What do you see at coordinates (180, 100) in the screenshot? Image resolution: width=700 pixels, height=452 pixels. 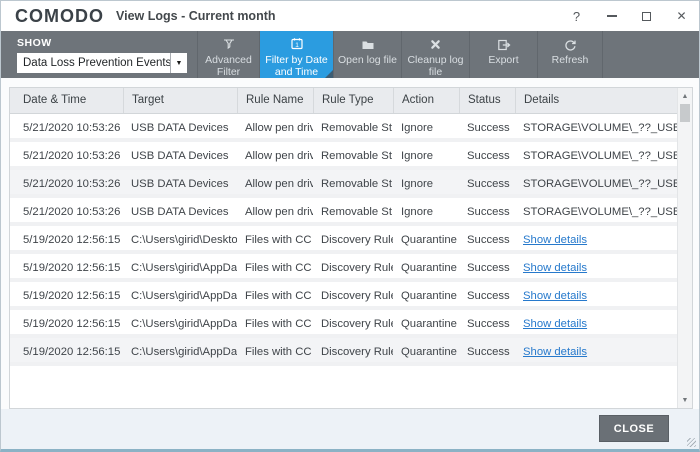 I see `column-header-target: Target` at bounding box center [180, 100].